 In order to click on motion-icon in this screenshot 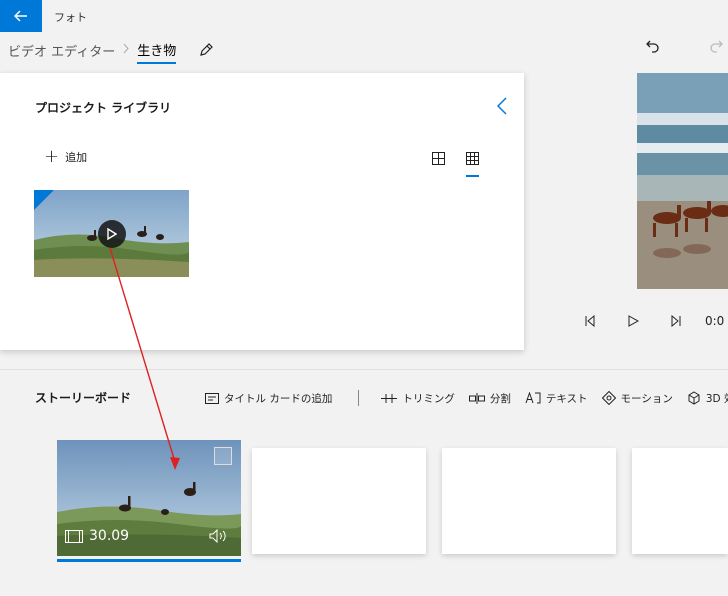, I will do `click(608, 398)`.